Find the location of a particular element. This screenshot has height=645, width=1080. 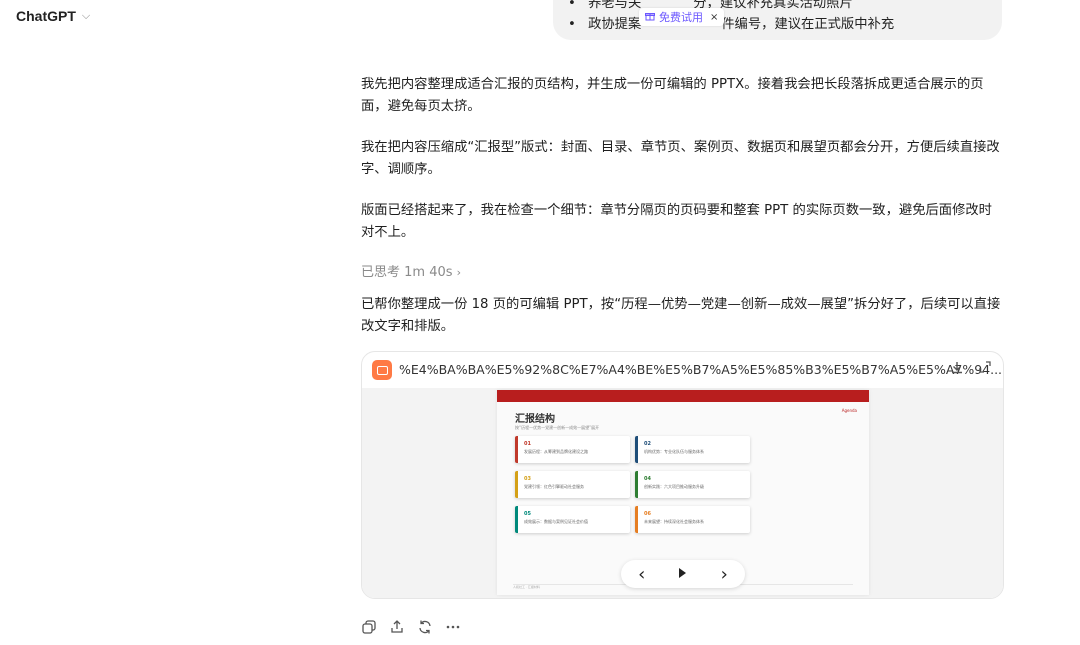

user-bullet-2: 政协提案件编号，建议在正式版中补充 is located at coordinates (731, 22).